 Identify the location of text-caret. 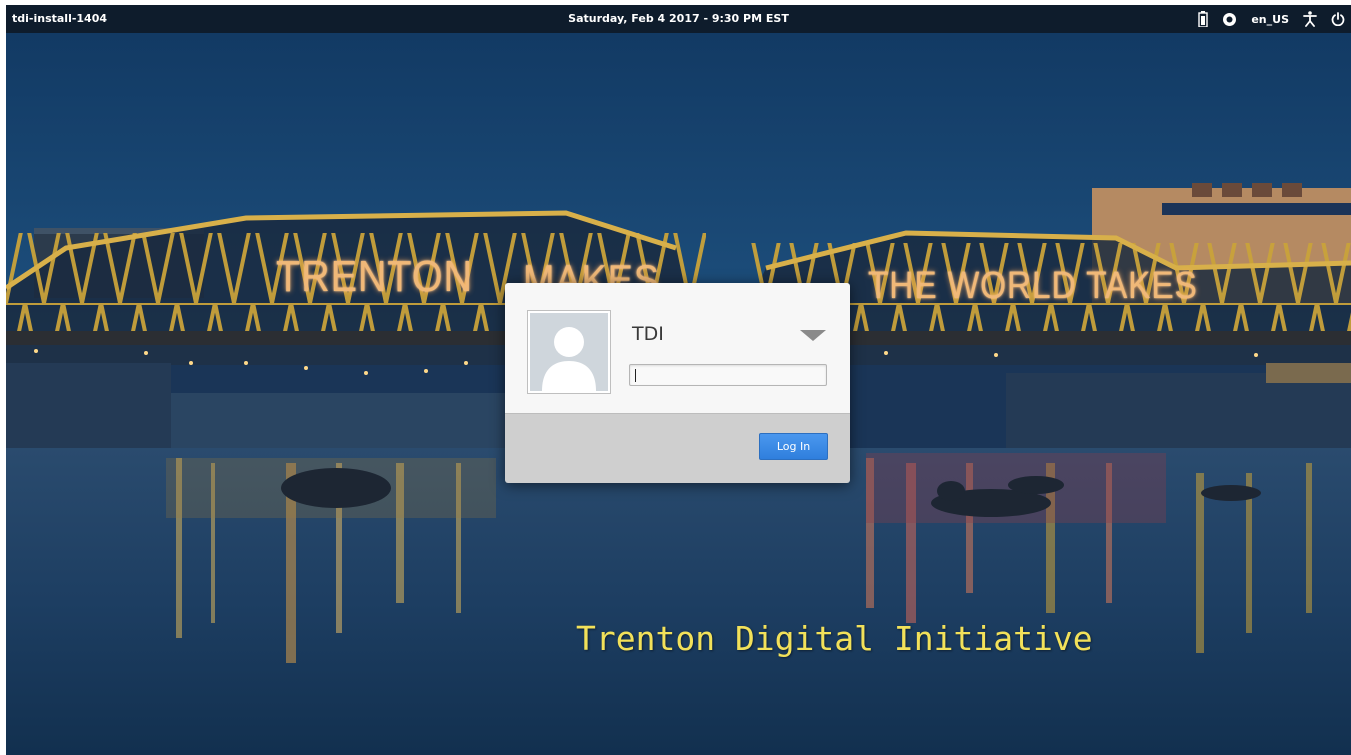
(635, 375).